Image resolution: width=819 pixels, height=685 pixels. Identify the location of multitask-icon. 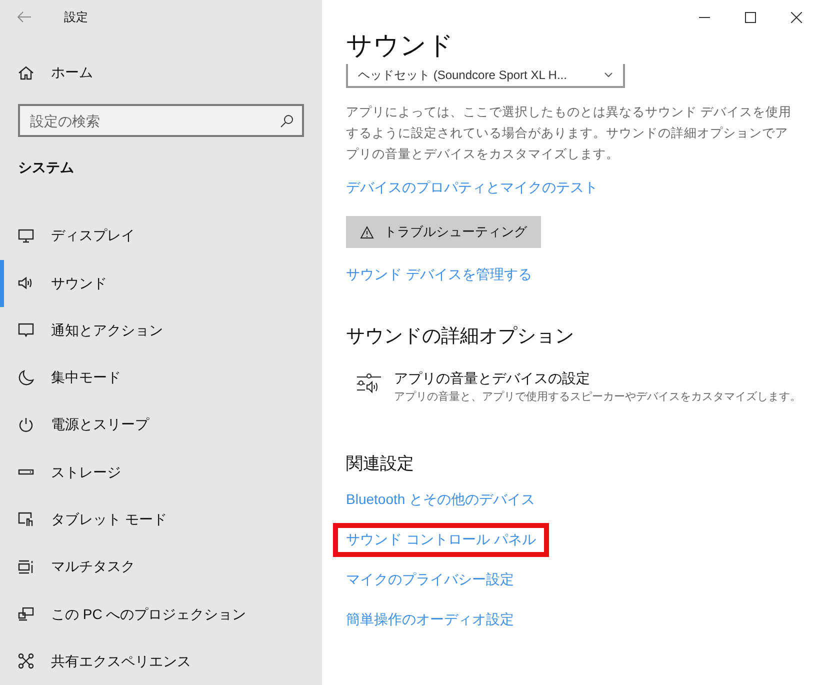
(26, 566).